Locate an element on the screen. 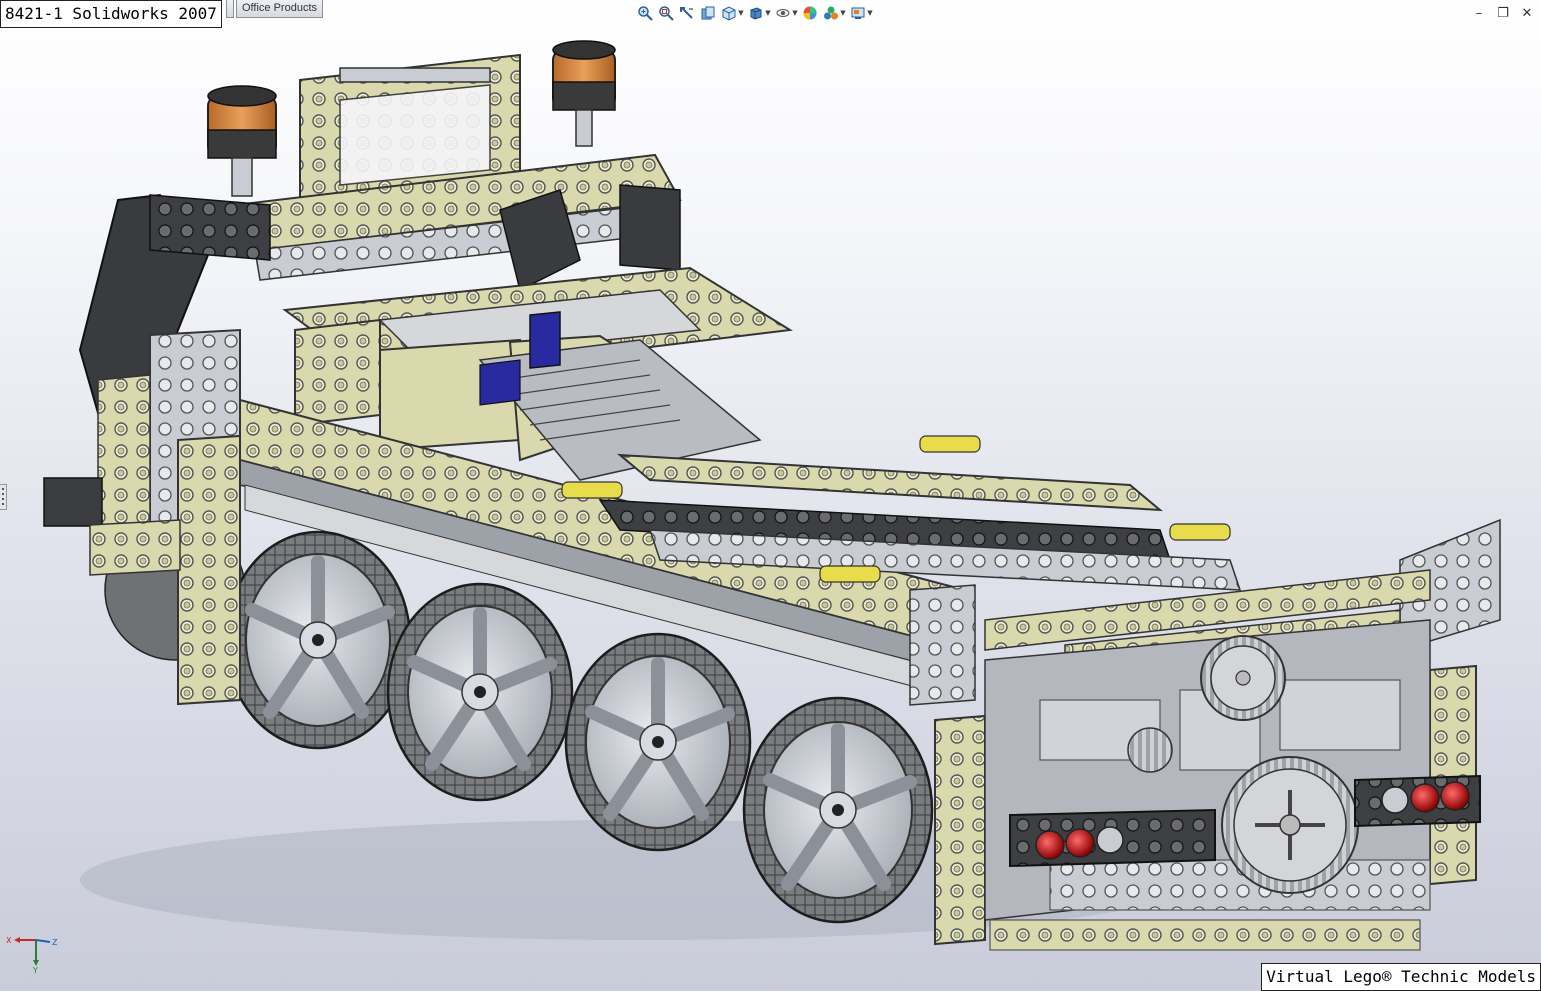 Image resolution: width=1541 pixels, height=995 pixels. heads-up-view-toolbar: ▼ ▼ ▼ ▼ ▼ is located at coordinates (754, 13).